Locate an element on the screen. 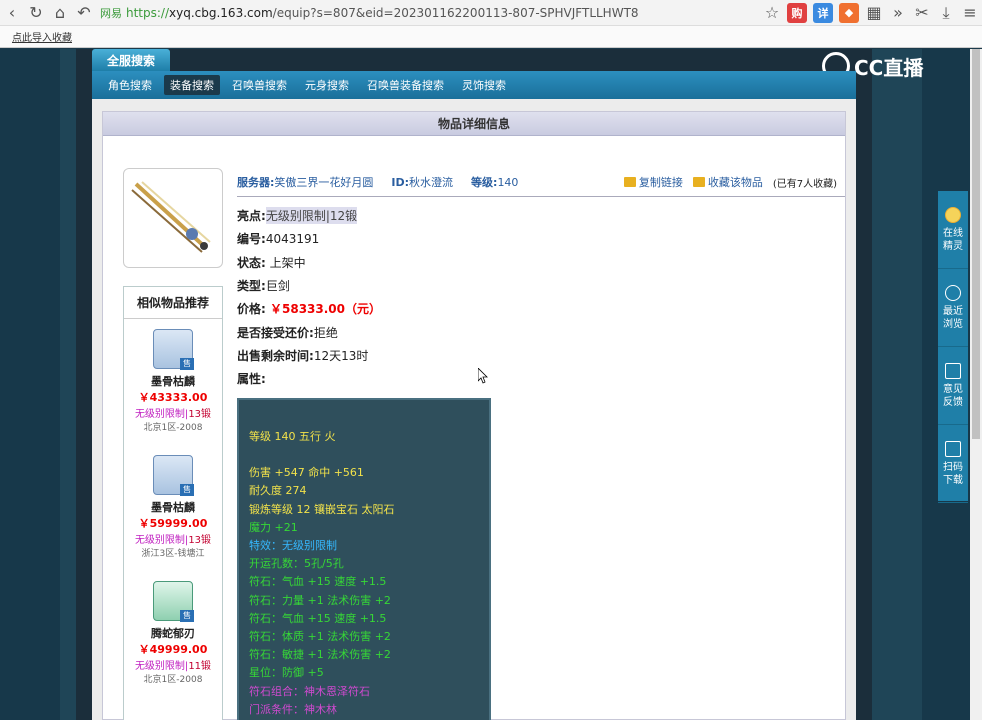 Image resolution: width=982 pixels, height=720 pixels. recommend-item: 售 腾蛇郁刃 ￥49999.00 无级别限制|11锻 北京1区-2008 is located at coordinates (173, 634).